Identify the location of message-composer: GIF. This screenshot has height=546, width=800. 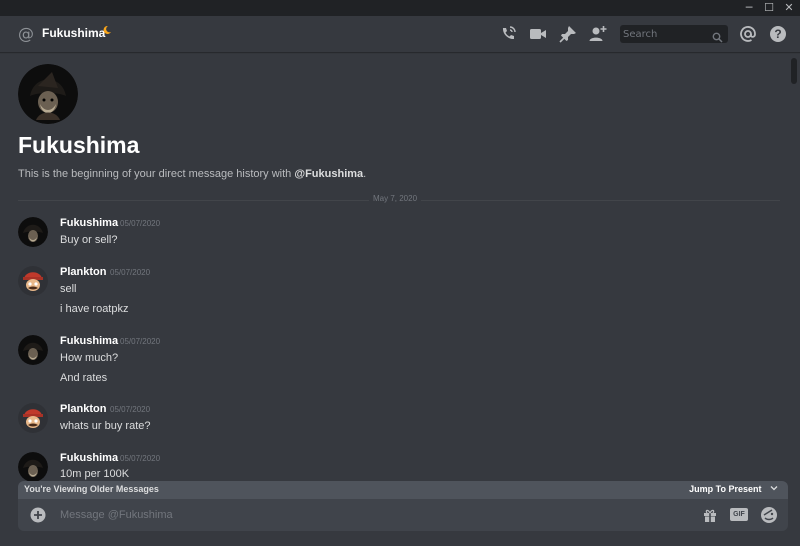
(403, 515).